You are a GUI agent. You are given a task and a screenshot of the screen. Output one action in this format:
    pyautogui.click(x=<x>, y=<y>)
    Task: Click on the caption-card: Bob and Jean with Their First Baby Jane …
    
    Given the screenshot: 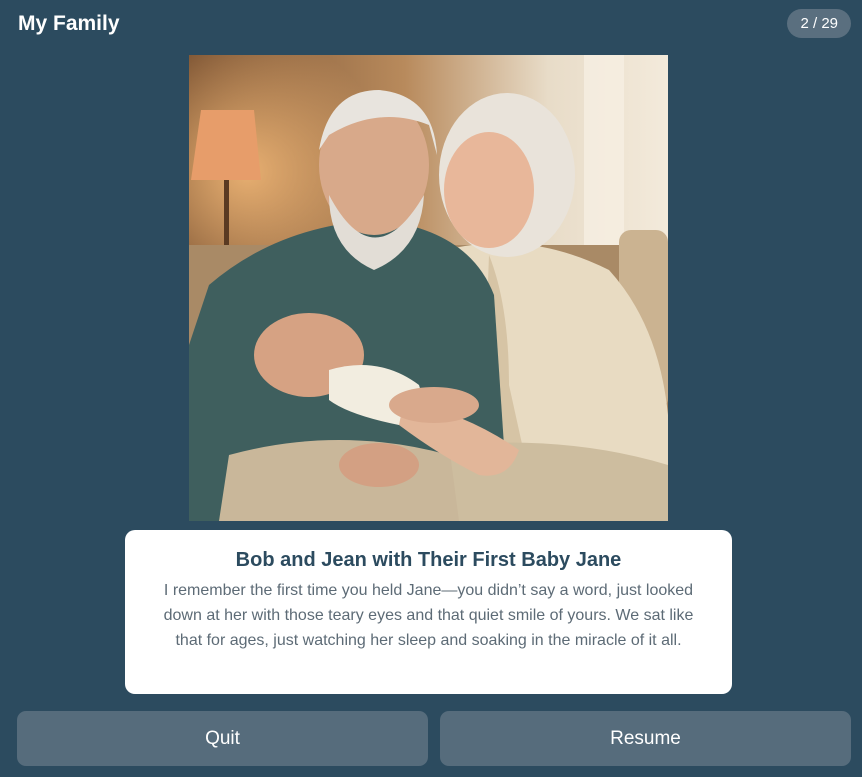 What is the action you would take?
    pyautogui.click(x=428, y=612)
    